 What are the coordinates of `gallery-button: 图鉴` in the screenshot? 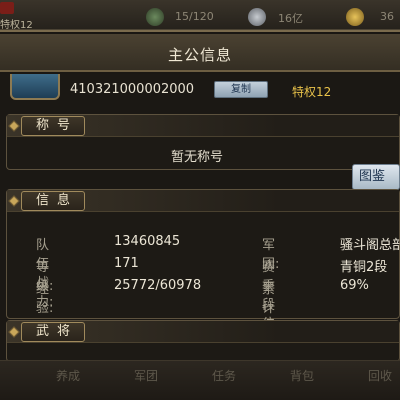 It's located at (376, 177).